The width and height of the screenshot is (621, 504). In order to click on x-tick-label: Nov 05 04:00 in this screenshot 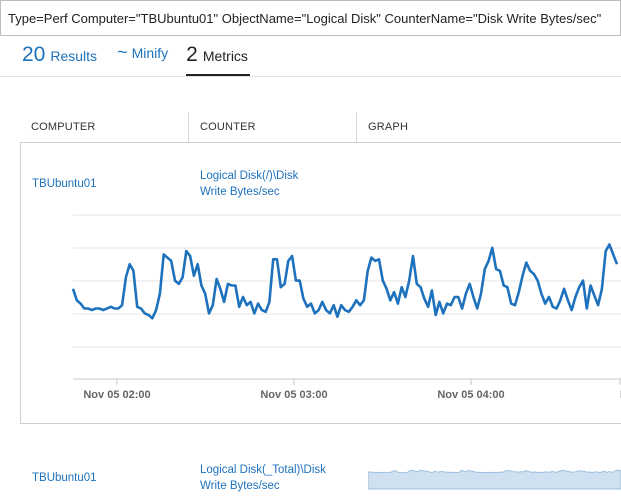, I will do `click(470, 395)`.